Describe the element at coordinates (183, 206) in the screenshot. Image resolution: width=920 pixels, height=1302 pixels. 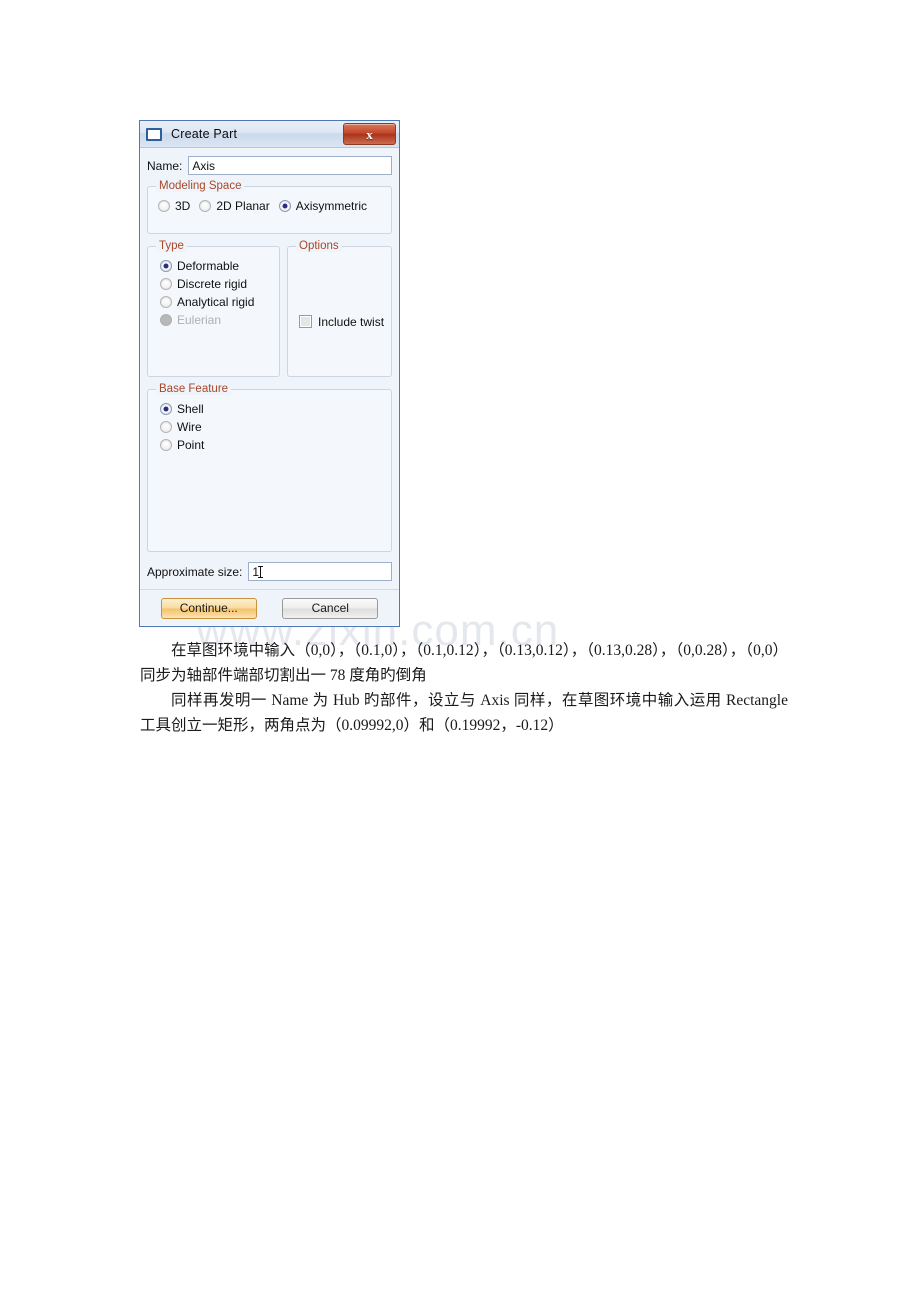
I see `radio-label: 3D` at that location.